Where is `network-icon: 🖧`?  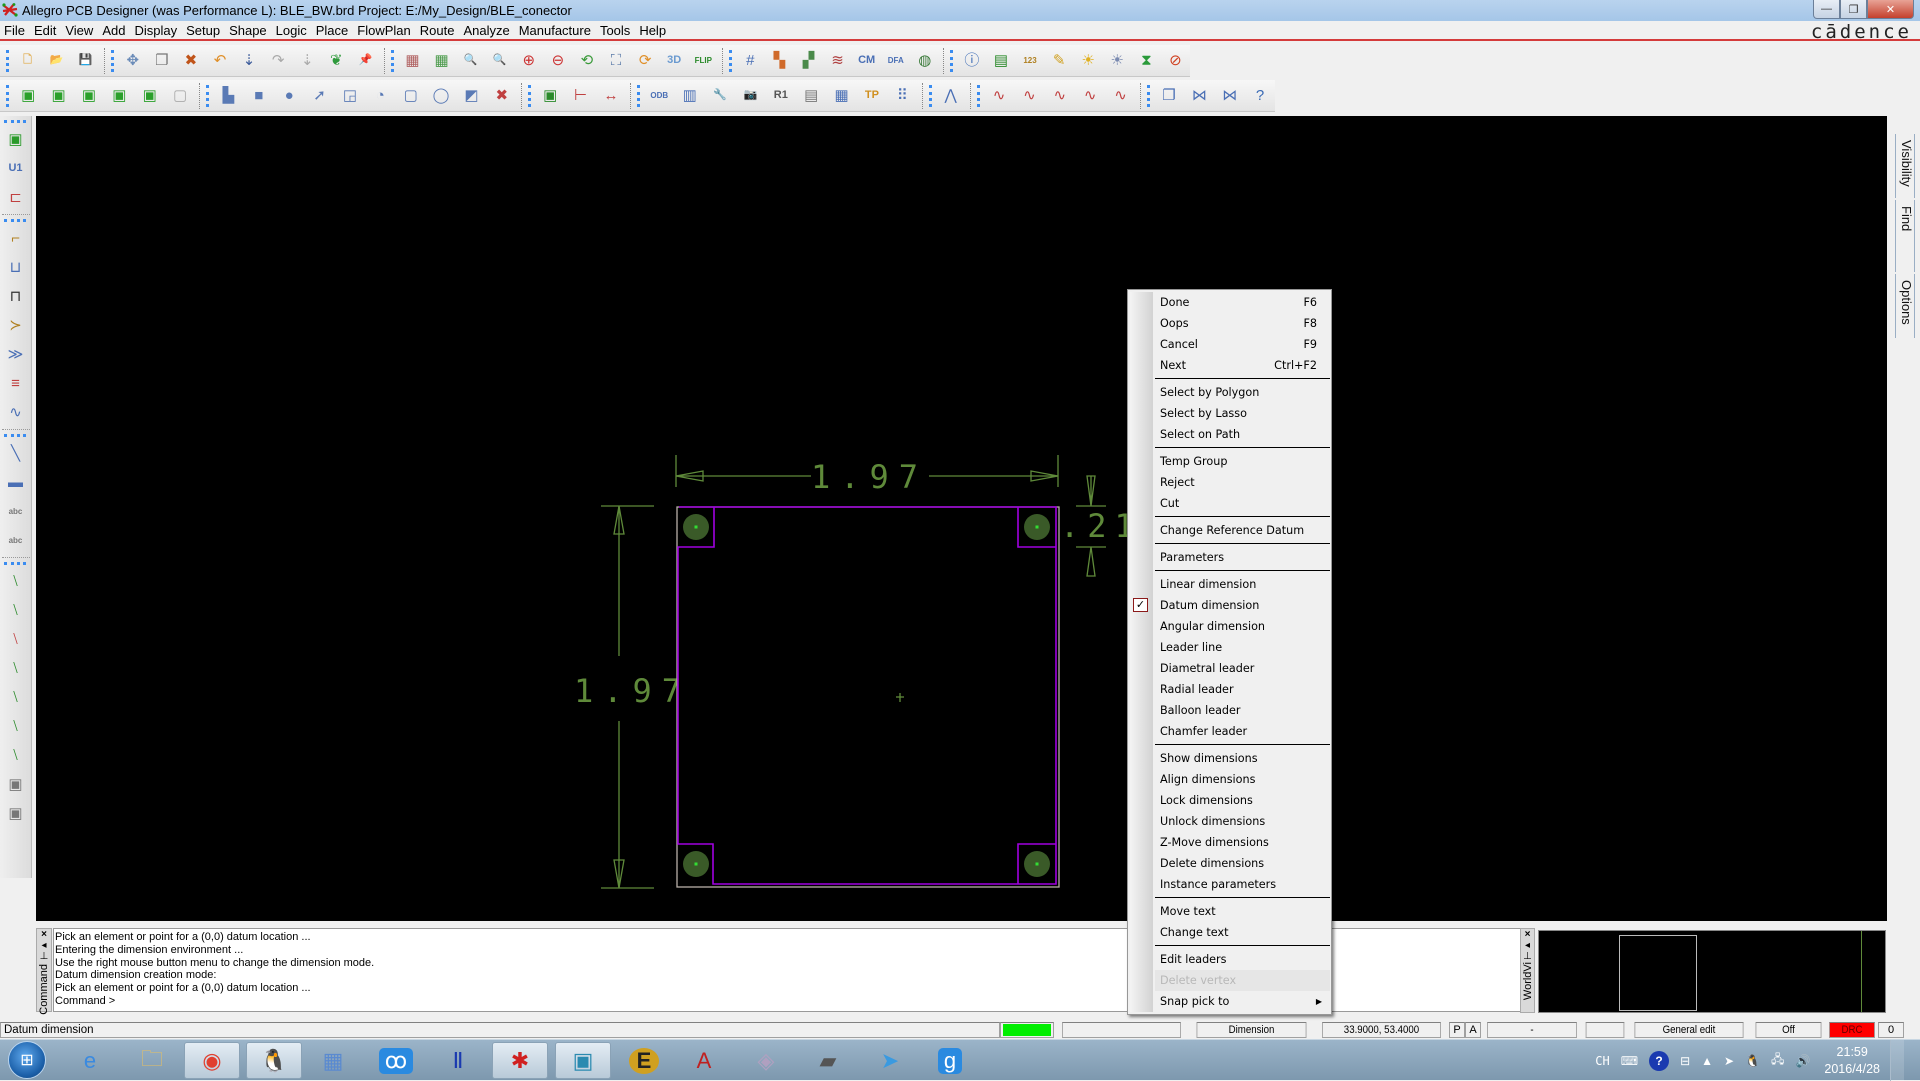
network-icon: 🖧 is located at coordinates (1777, 1060).